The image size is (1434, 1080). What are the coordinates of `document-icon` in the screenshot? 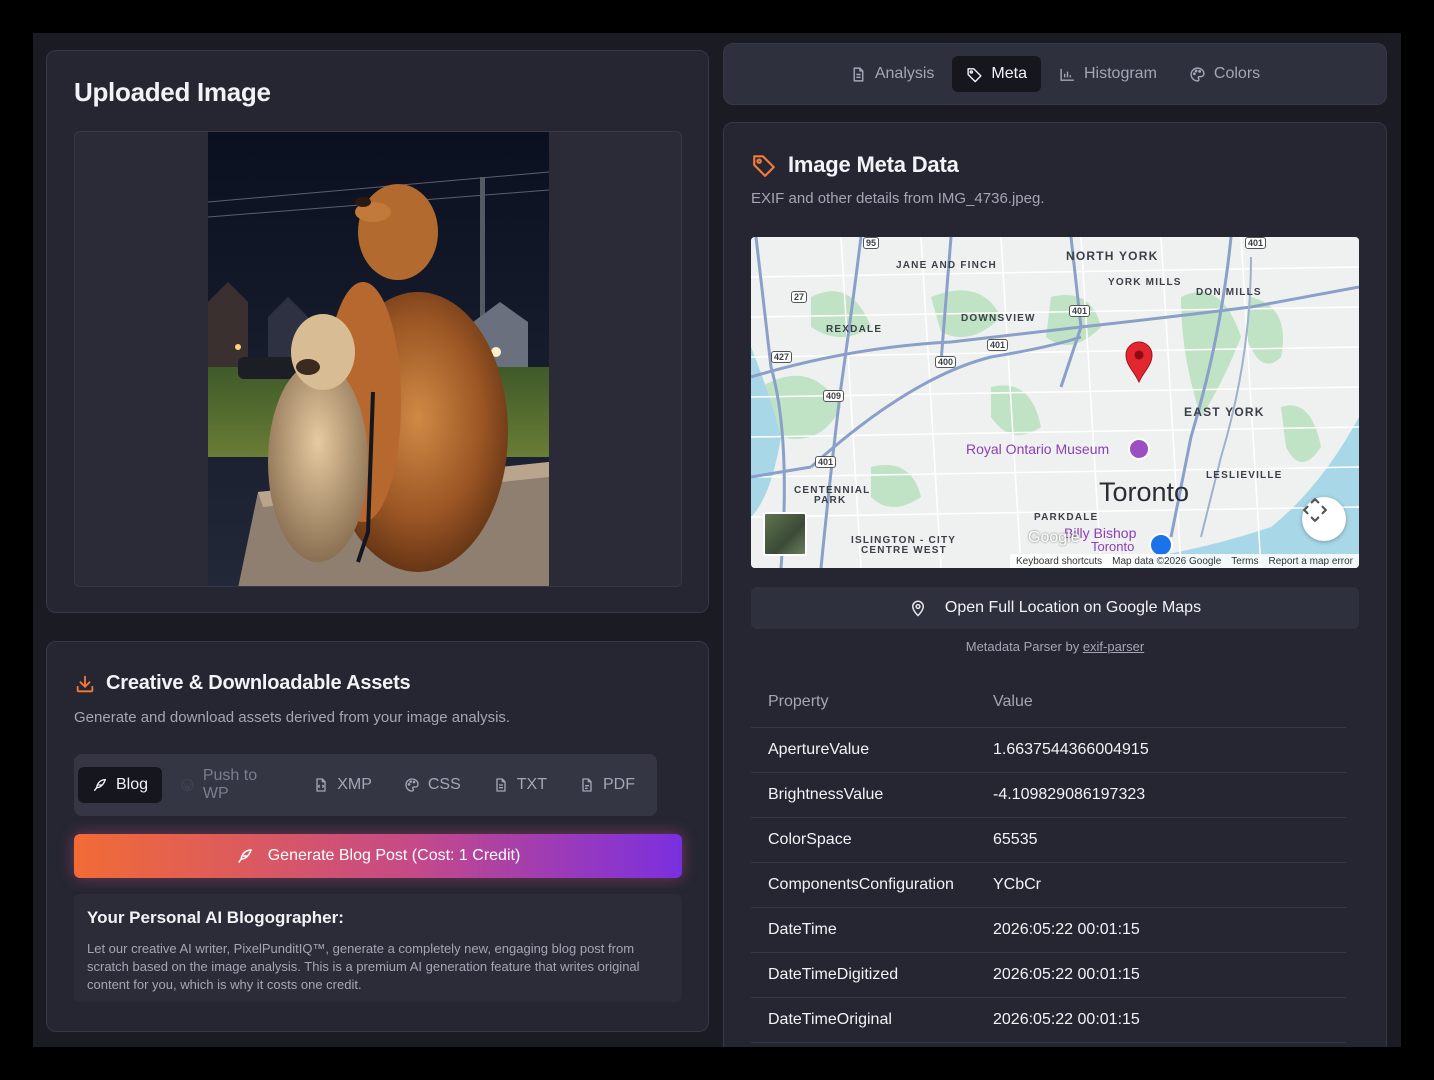 It's located at (858, 74).